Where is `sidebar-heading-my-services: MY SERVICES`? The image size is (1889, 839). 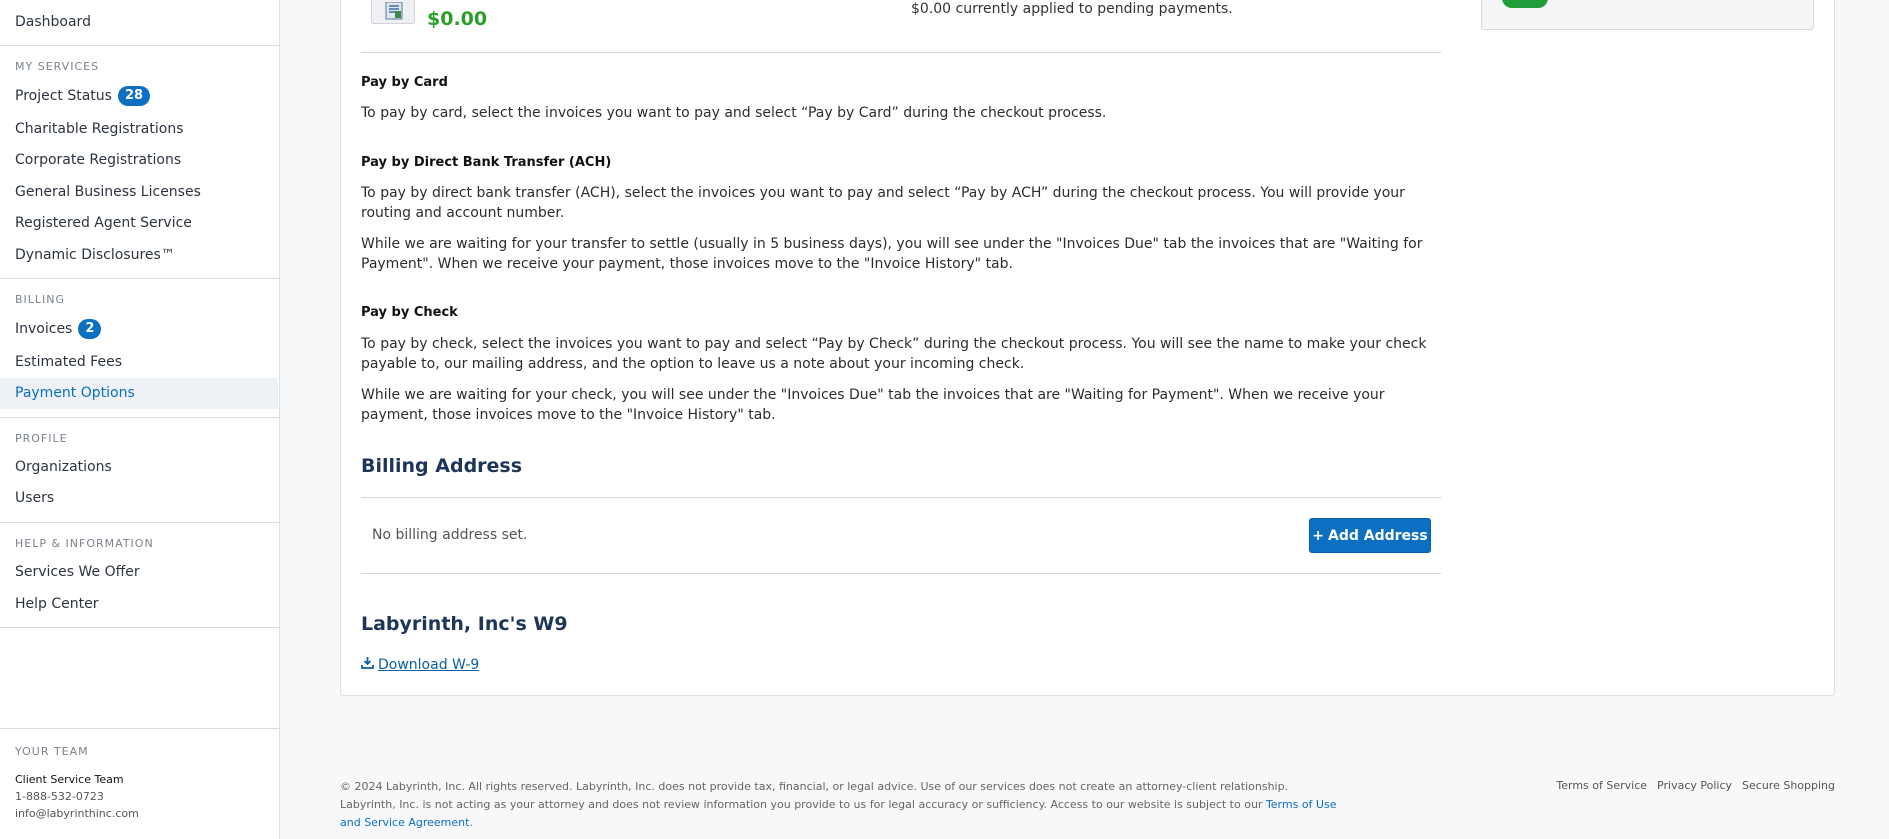
sidebar-heading-my-services: MY SERVICES is located at coordinates (57, 66).